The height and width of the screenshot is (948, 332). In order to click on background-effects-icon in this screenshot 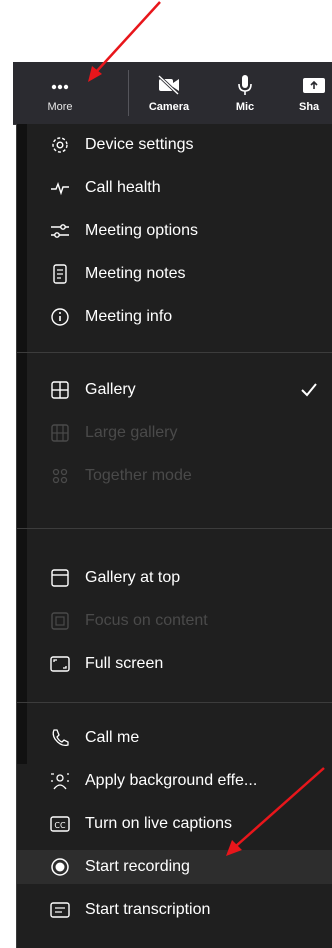, I will do `click(60, 781)`.